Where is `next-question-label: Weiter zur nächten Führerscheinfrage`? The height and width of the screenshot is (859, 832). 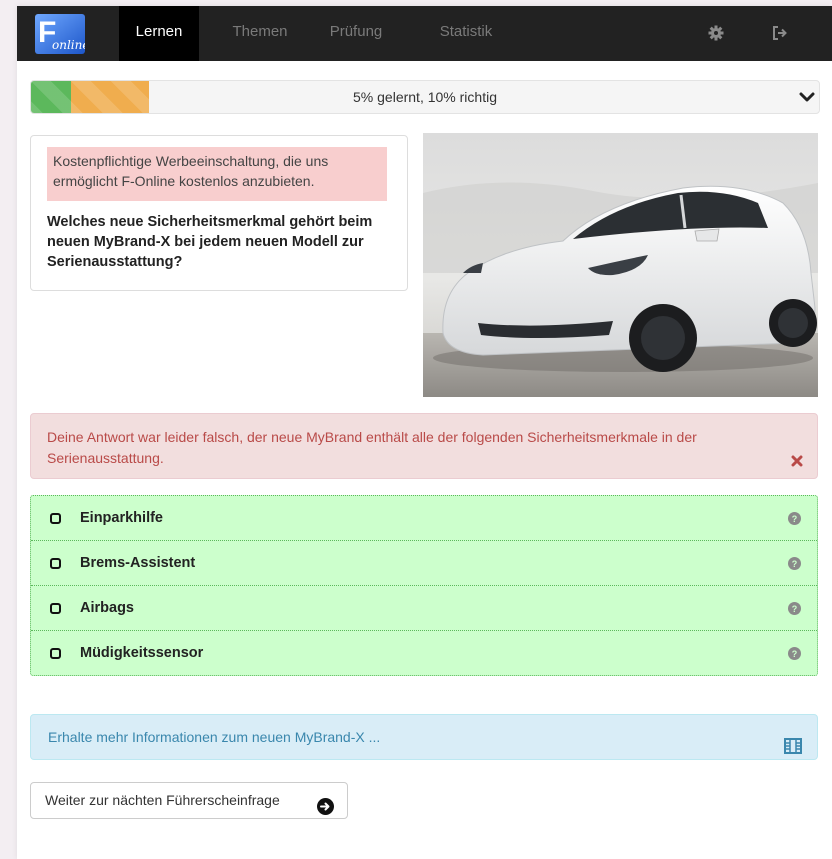 next-question-label: Weiter zur nächten Führerscheinfrage is located at coordinates (162, 800).